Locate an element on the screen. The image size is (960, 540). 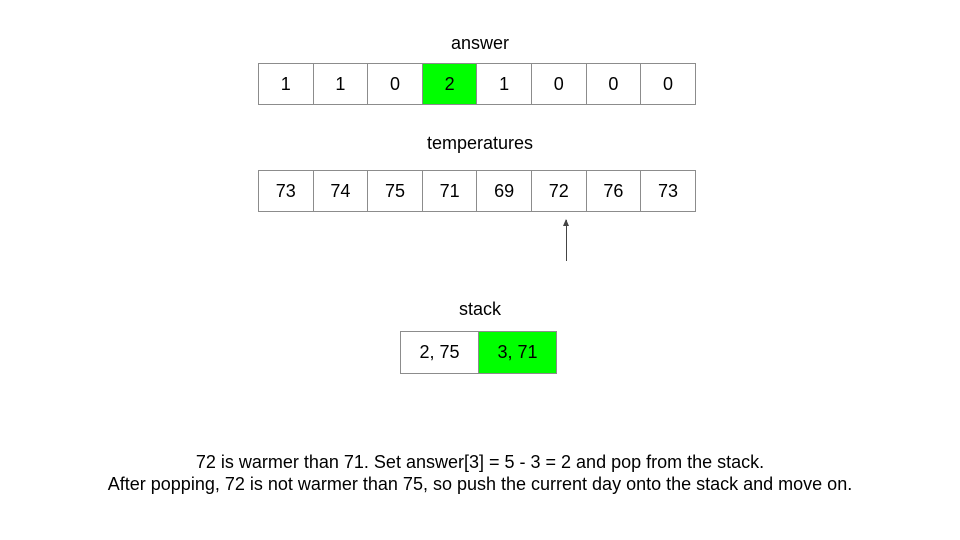
temperatures-label: temperatures is located at coordinates (480, 143).